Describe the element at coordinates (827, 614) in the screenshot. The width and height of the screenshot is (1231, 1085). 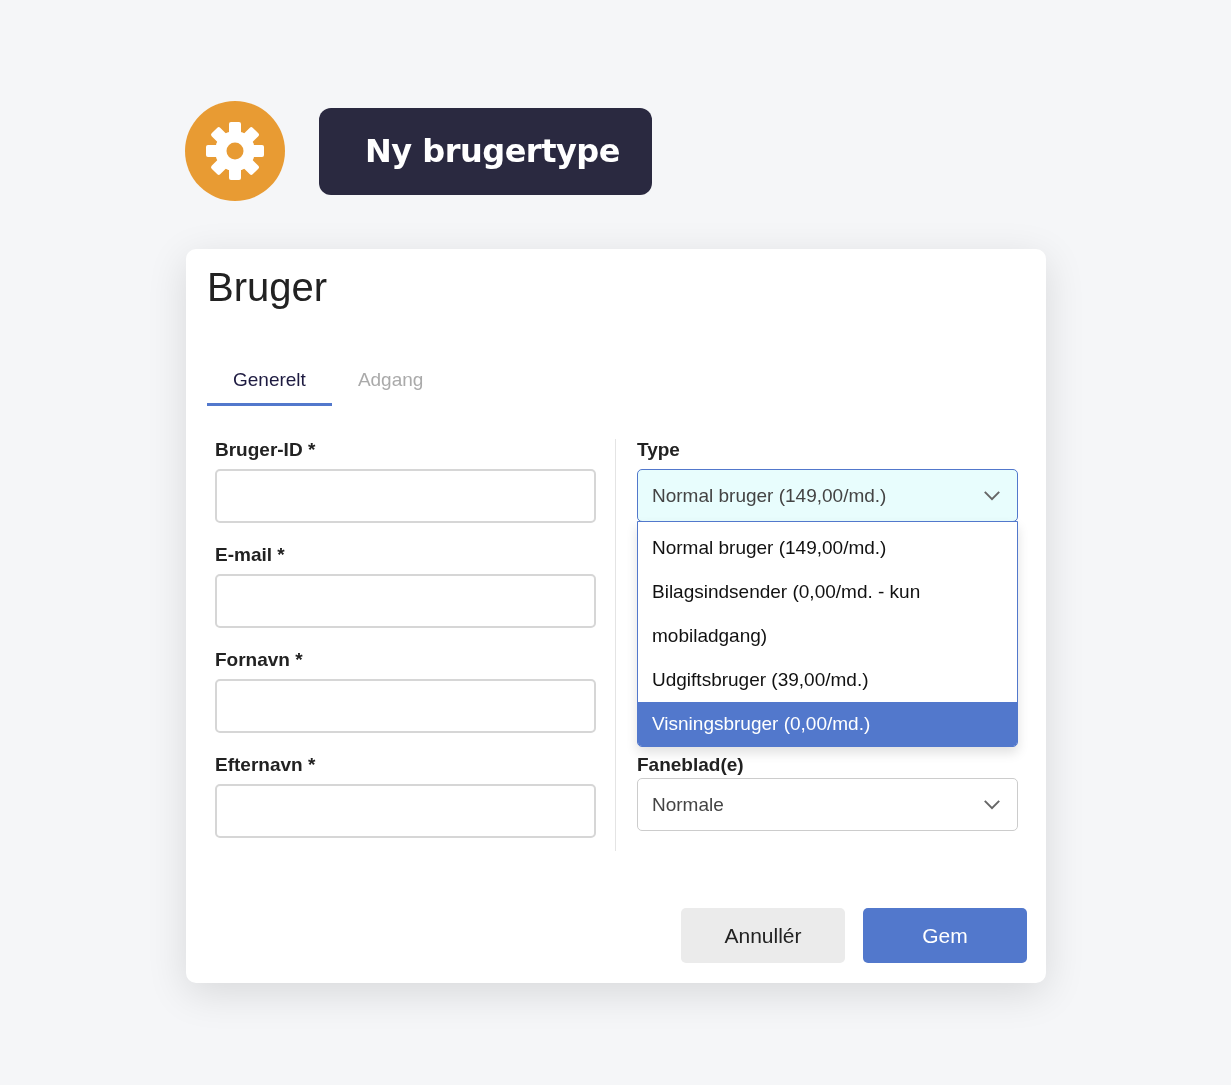
I see `dropdown-option: Bilagsindsender (0,00/md. - kun mobiladgang)` at that location.